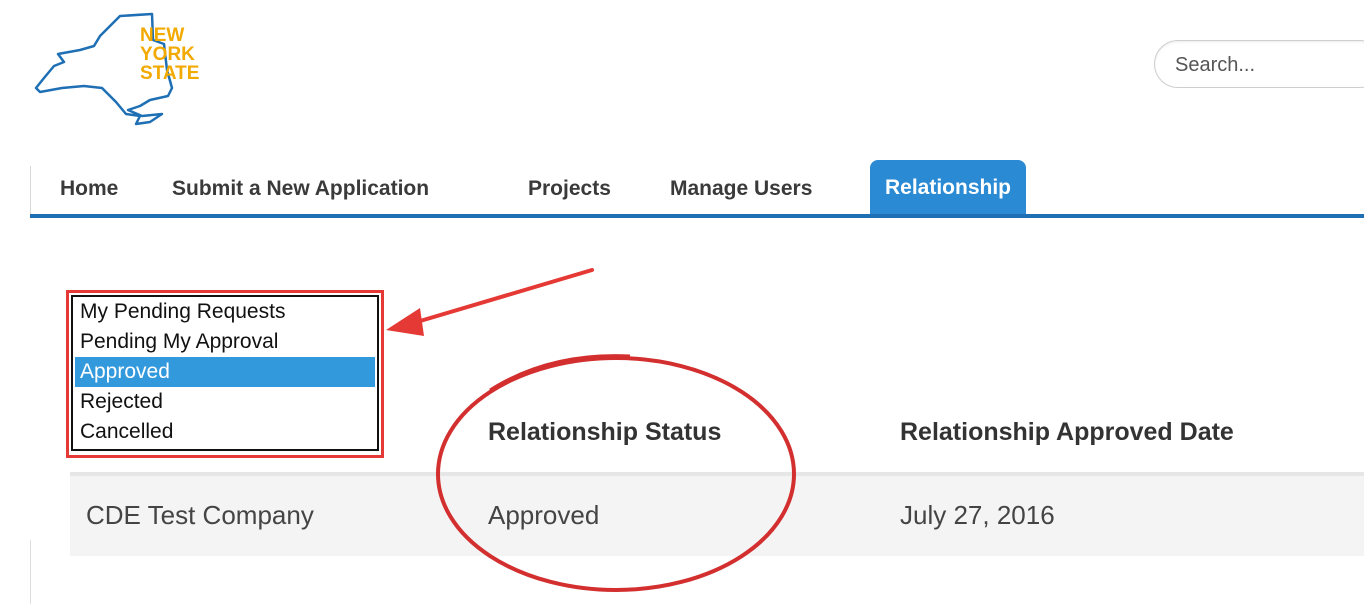 The image size is (1364, 604). Describe the element at coordinates (300, 189) in the screenshot. I see `tab-submit-new-application: Submit a New Application` at that location.